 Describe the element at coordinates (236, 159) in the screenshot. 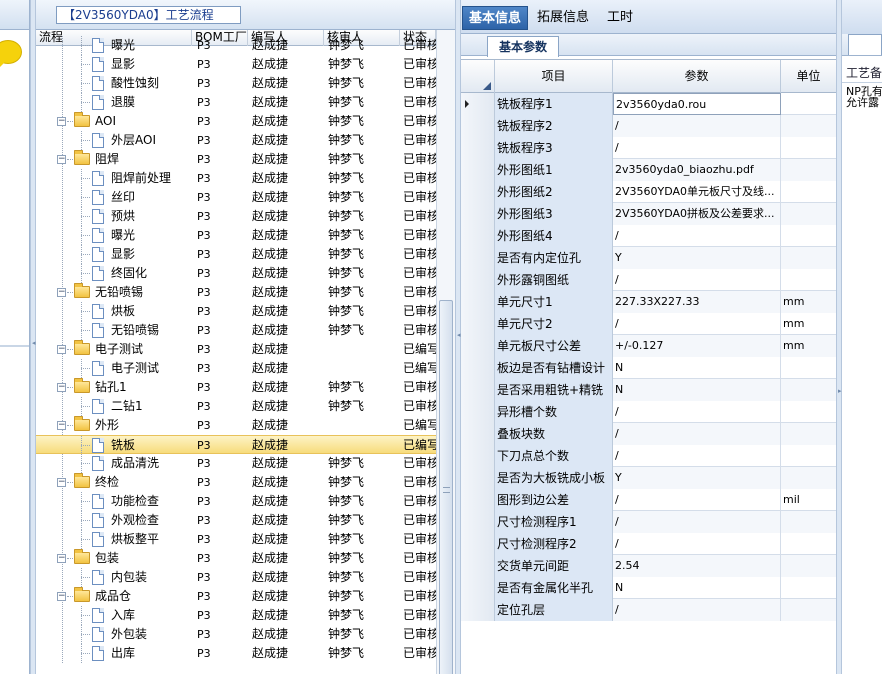

I see `tree-group-row: − 阻焊 P3 赵成捷 钟梦飞 已审核` at that location.